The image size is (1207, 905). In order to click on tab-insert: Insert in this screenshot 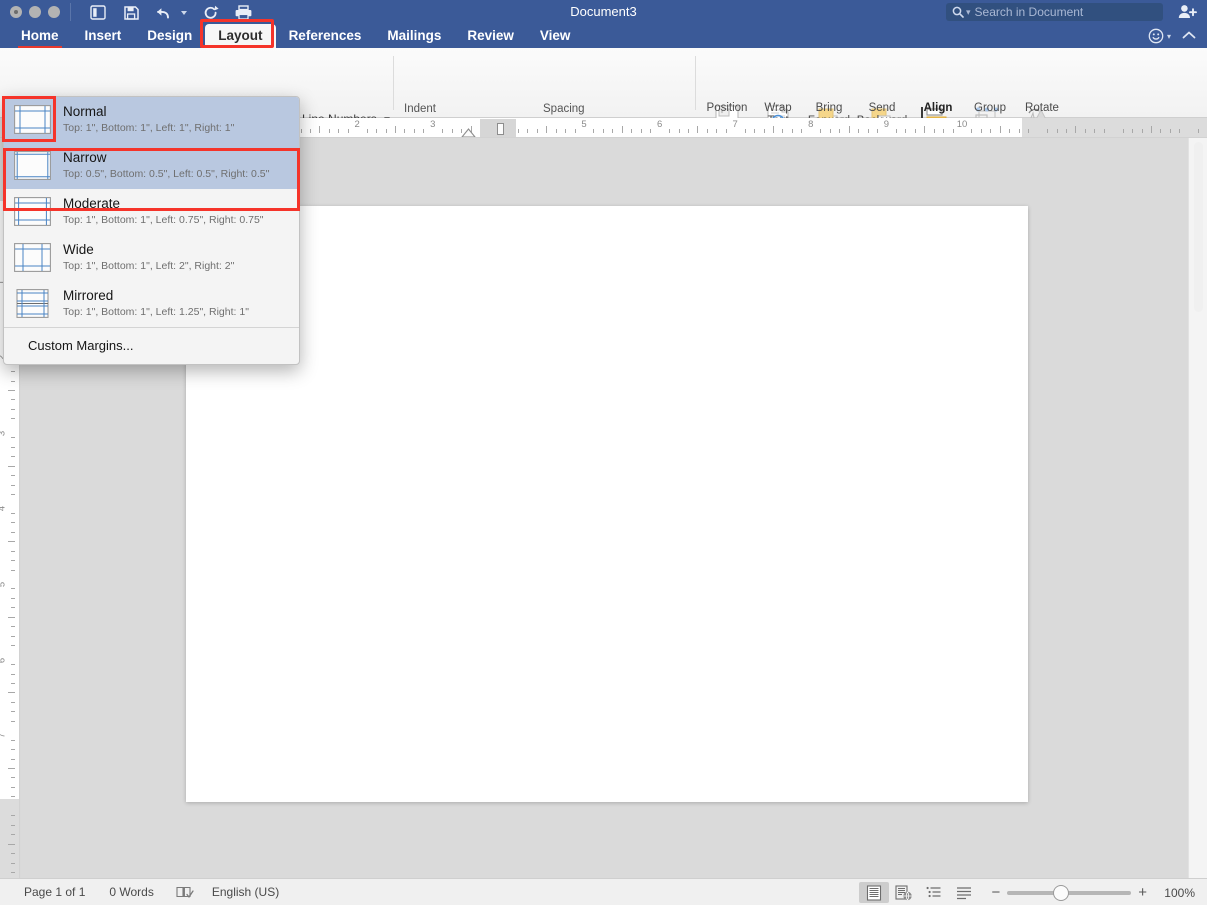, I will do `click(103, 36)`.